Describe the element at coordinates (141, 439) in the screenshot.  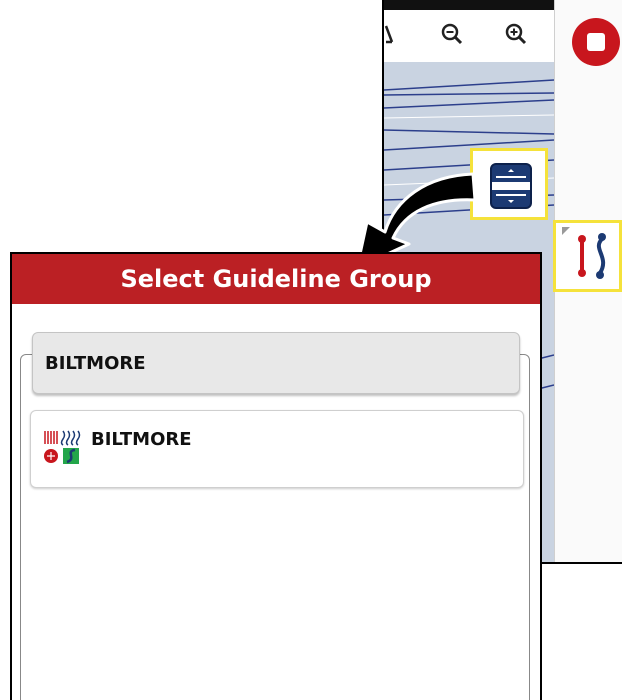
I see `list-item-label: BILTMORE` at that location.